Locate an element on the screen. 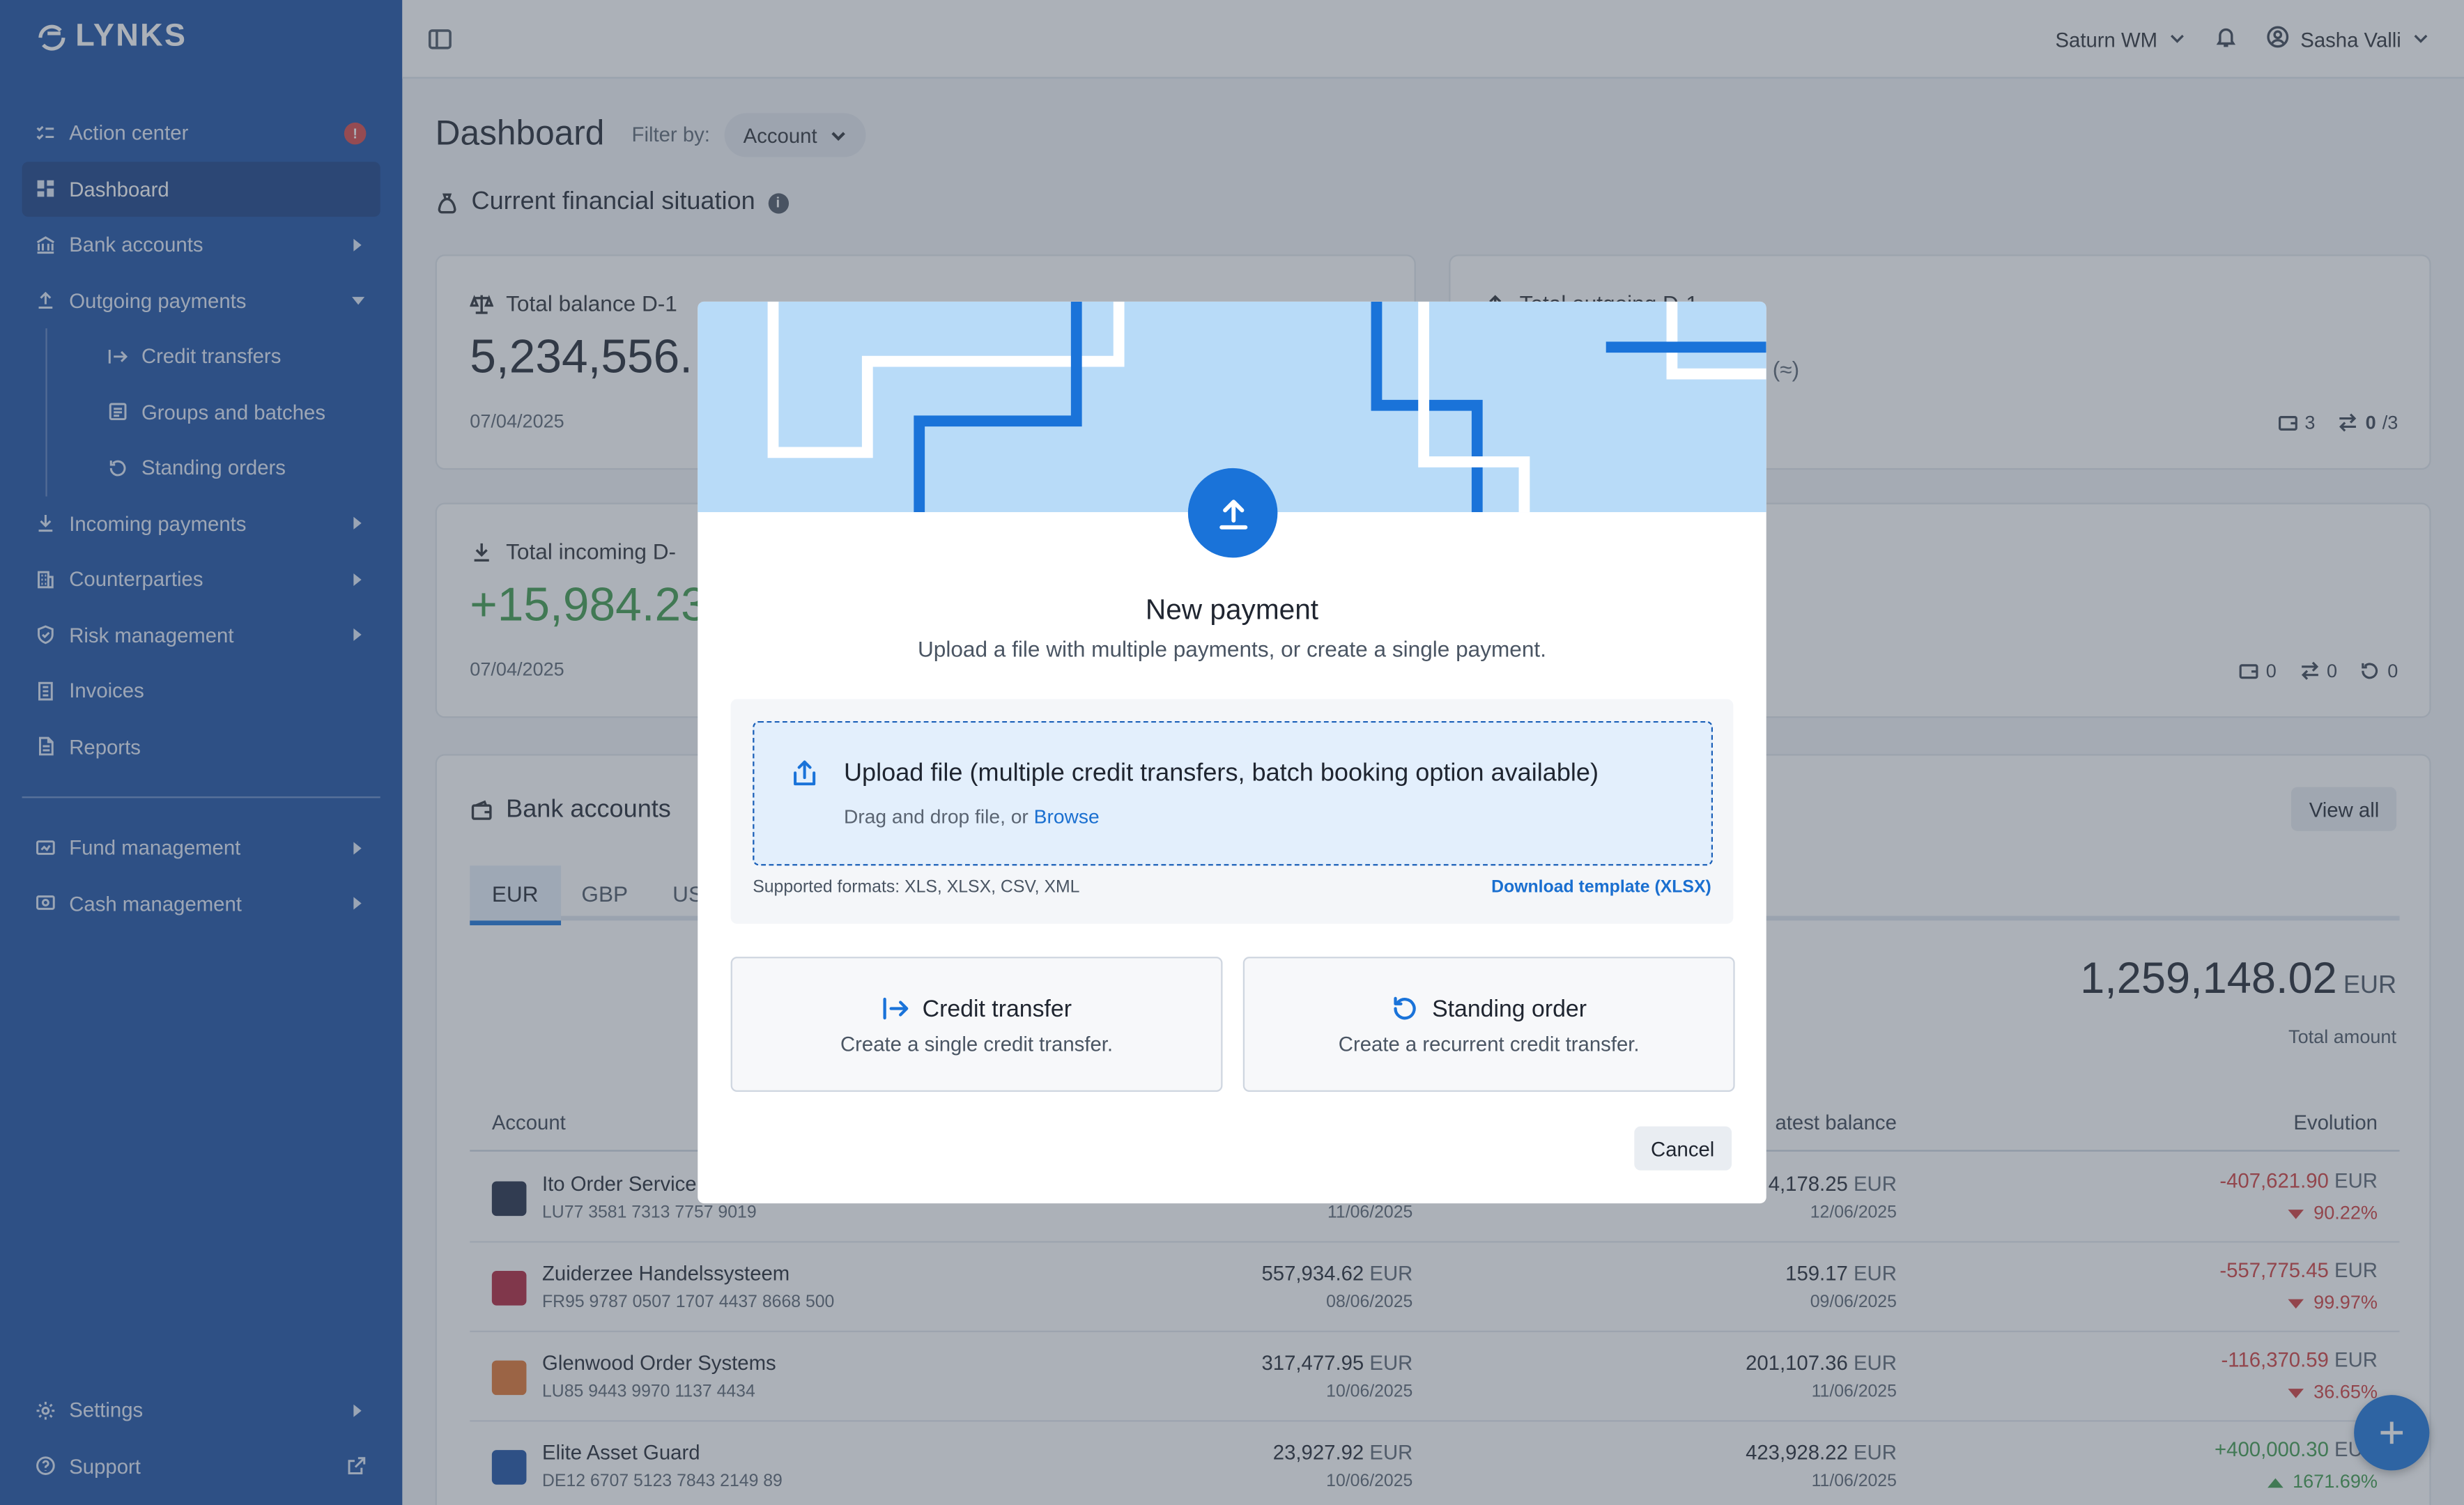  upload-hint-text: Drag and drop file, or is located at coordinates (936, 817).